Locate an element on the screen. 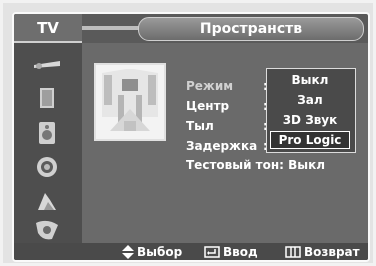 The width and height of the screenshot is (376, 266). return-icon is located at coordinates (293, 252).